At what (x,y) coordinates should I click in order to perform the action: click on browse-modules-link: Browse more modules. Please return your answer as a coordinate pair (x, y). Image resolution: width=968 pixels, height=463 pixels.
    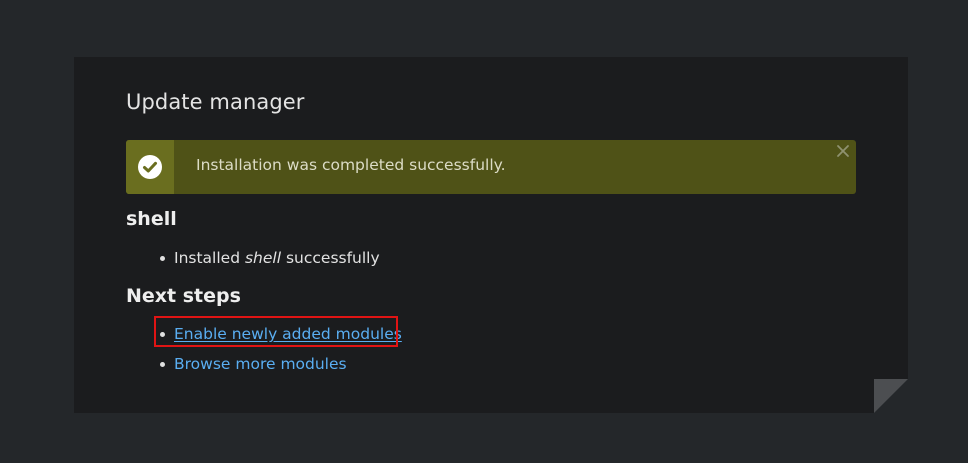
    Looking at the image, I should click on (260, 364).